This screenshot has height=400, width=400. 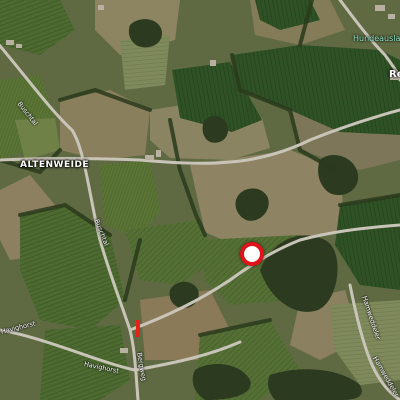 I want to click on road-marker, so click(x=138, y=328).